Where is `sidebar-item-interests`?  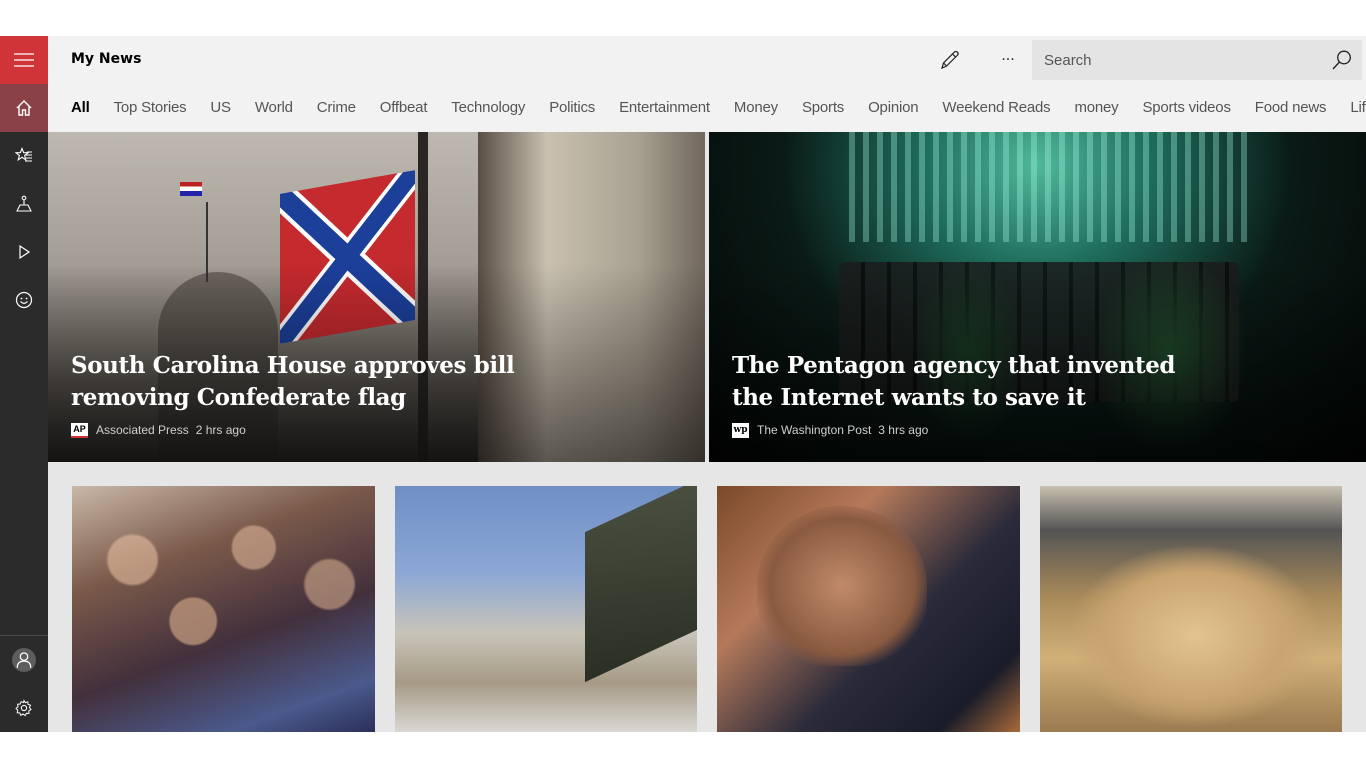
sidebar-item-interests is located at coordinates (24, 156).